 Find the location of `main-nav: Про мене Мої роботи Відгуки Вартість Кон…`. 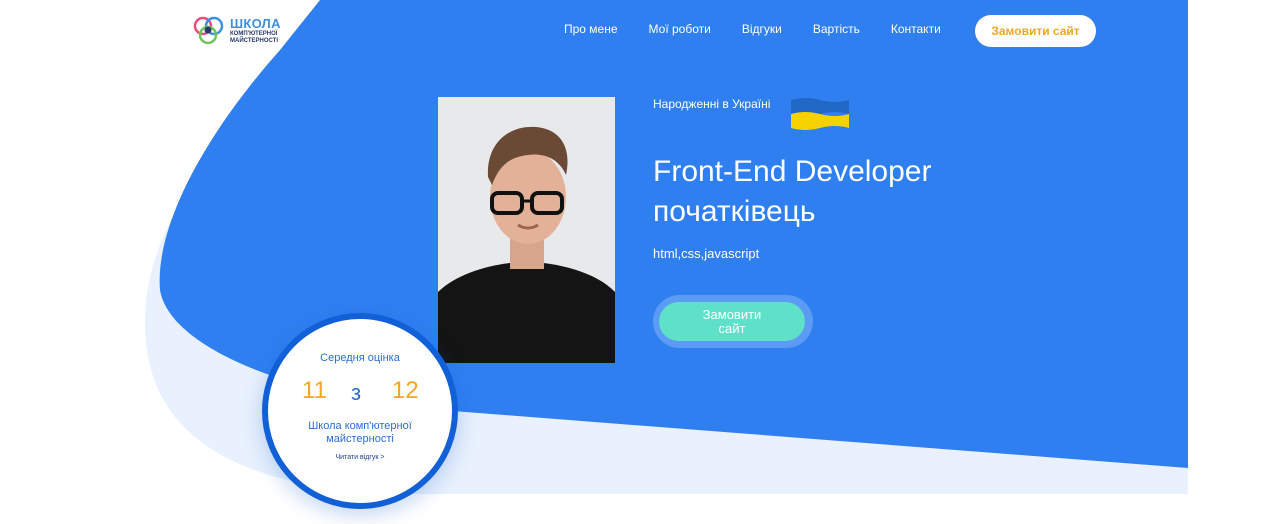

main-nav: Про мене Мої роботи Відгуки Вартість Кон… is located at coordinates (752, 29).